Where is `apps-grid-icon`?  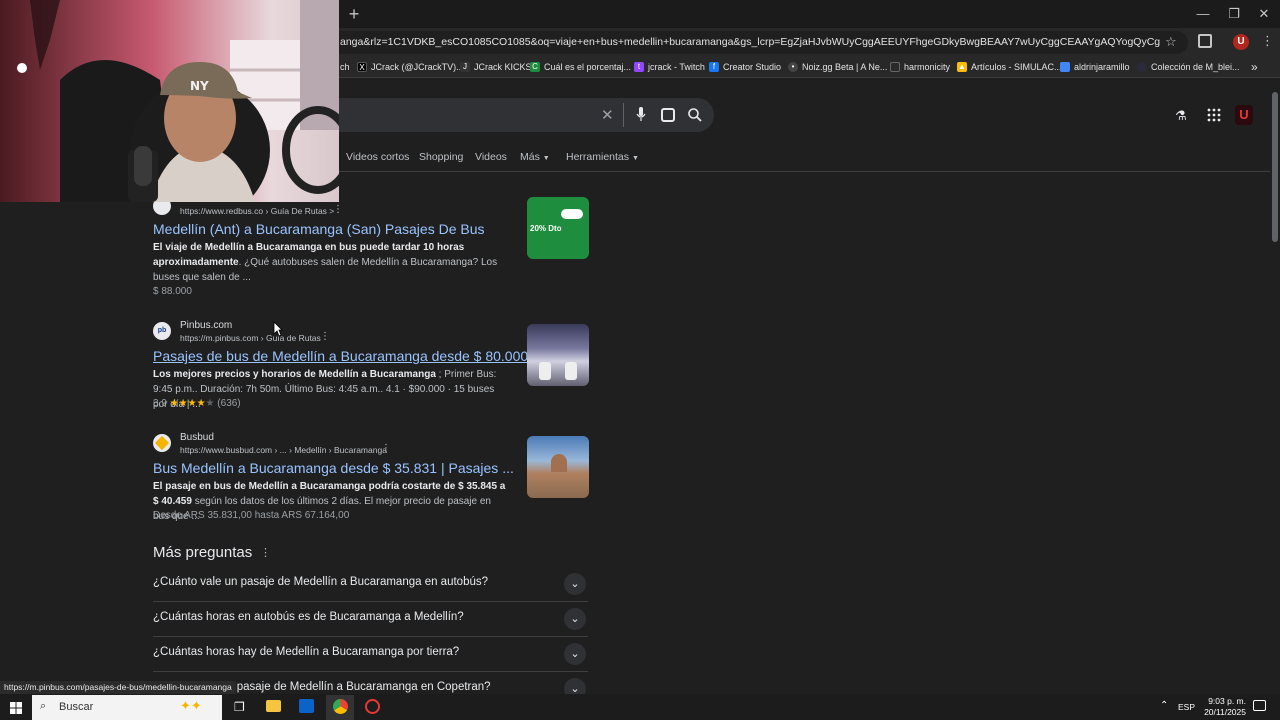
apps-grid-icon is located at coordinates (1214, 115).